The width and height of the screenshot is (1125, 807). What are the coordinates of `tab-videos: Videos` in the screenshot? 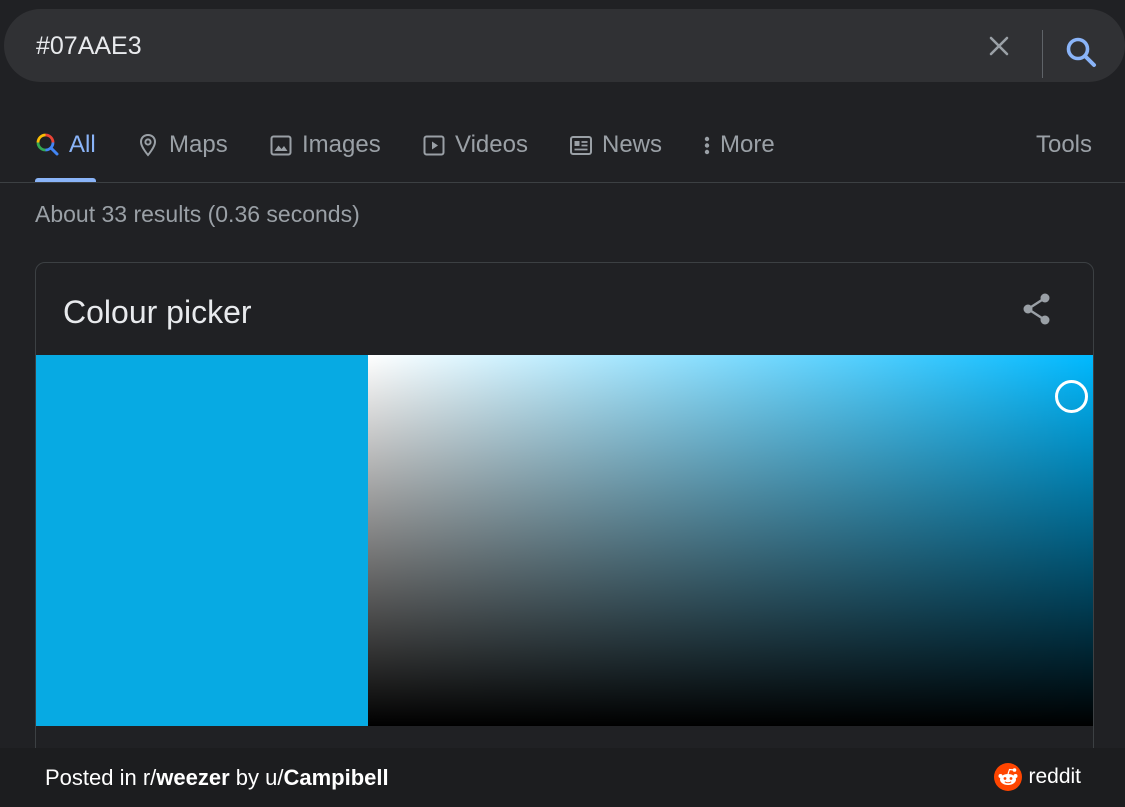 It's located at (474, 145).